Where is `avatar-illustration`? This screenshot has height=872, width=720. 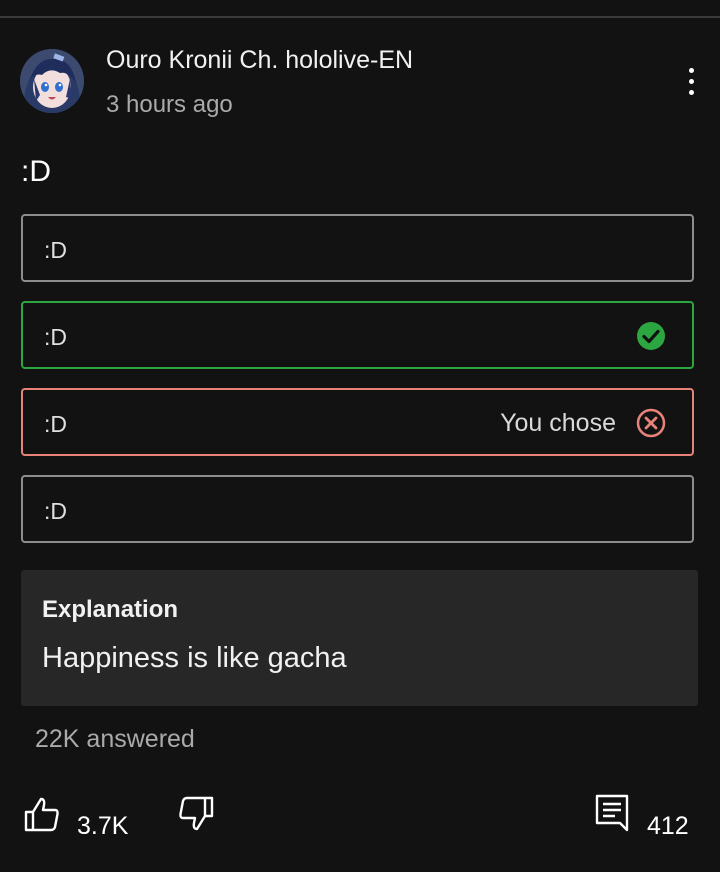
avatar-illustration is located at coordinates (52, 81).